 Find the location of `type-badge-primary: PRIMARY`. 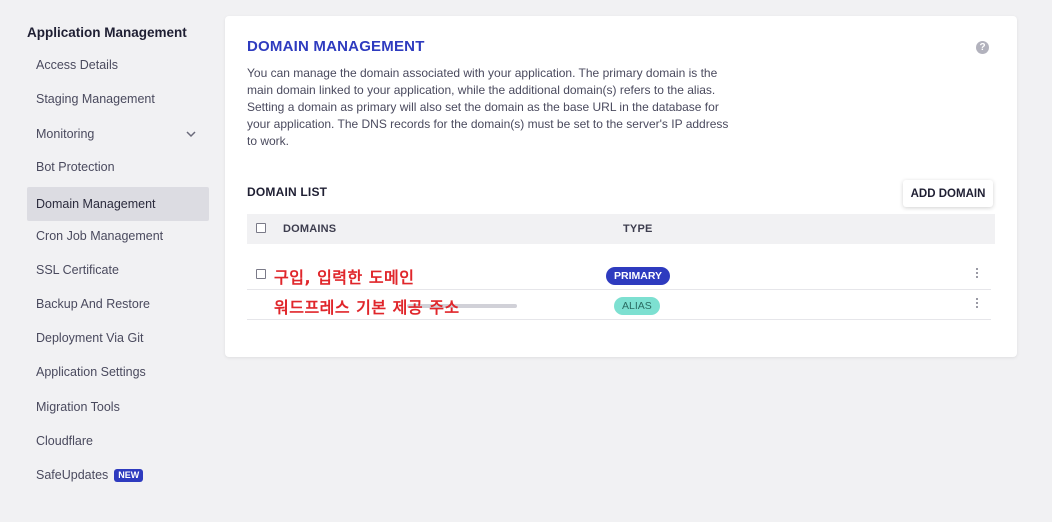

type-badge-primary: PRIMARY is located at coordinates (638, 276).